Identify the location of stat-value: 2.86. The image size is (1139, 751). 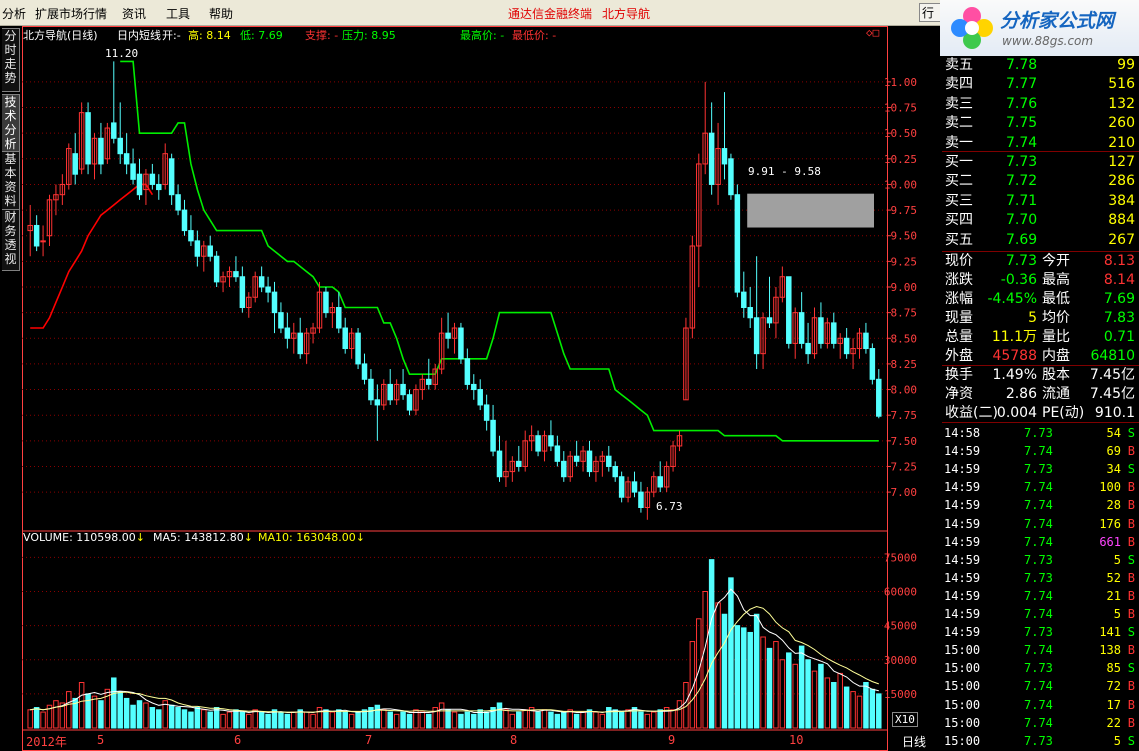
(1021, 394).